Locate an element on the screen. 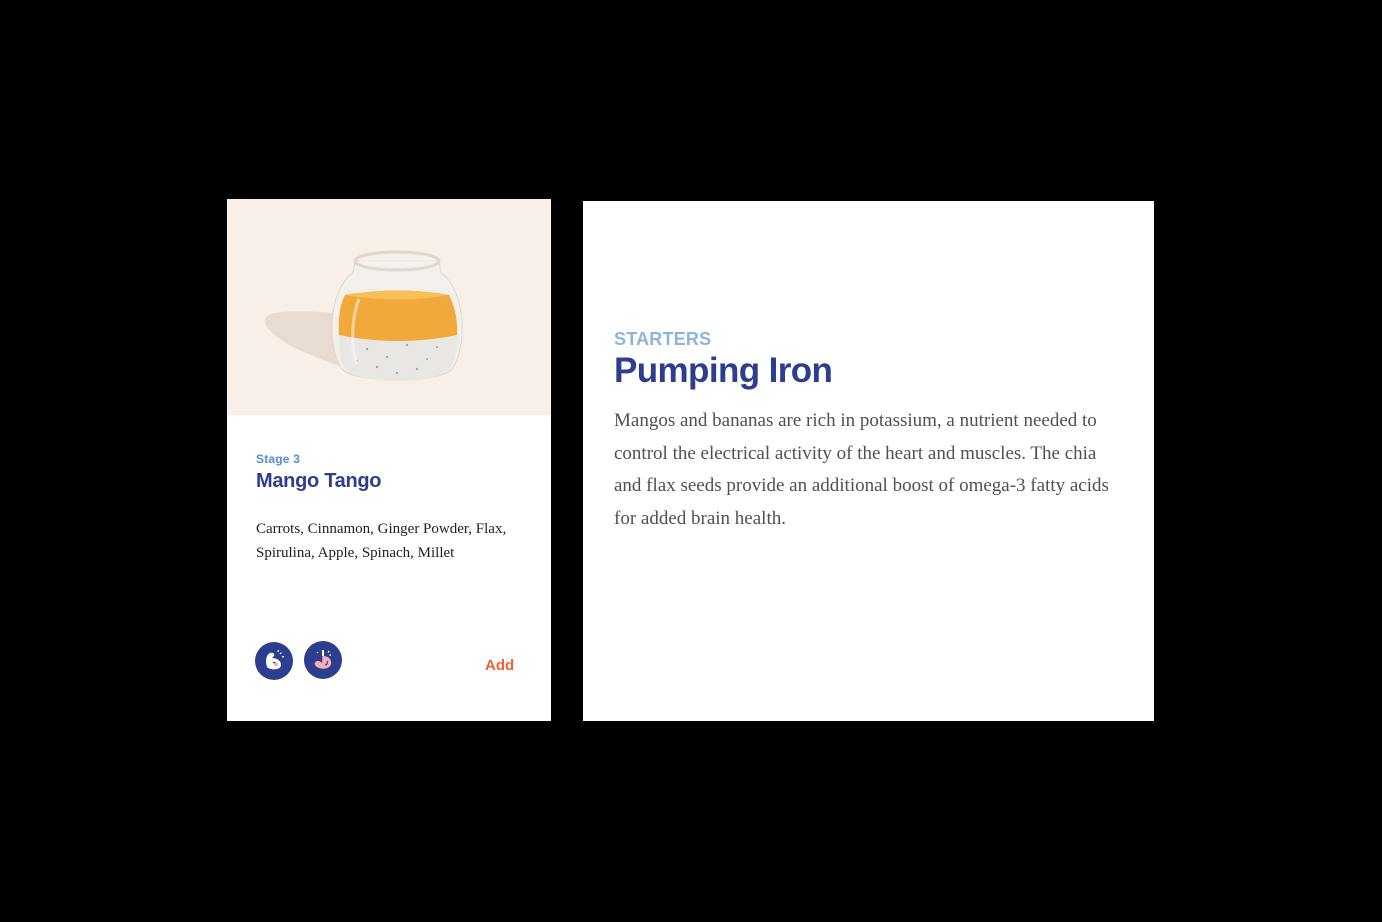  product-title: Mango Tango is located at coordinates (319, 481).